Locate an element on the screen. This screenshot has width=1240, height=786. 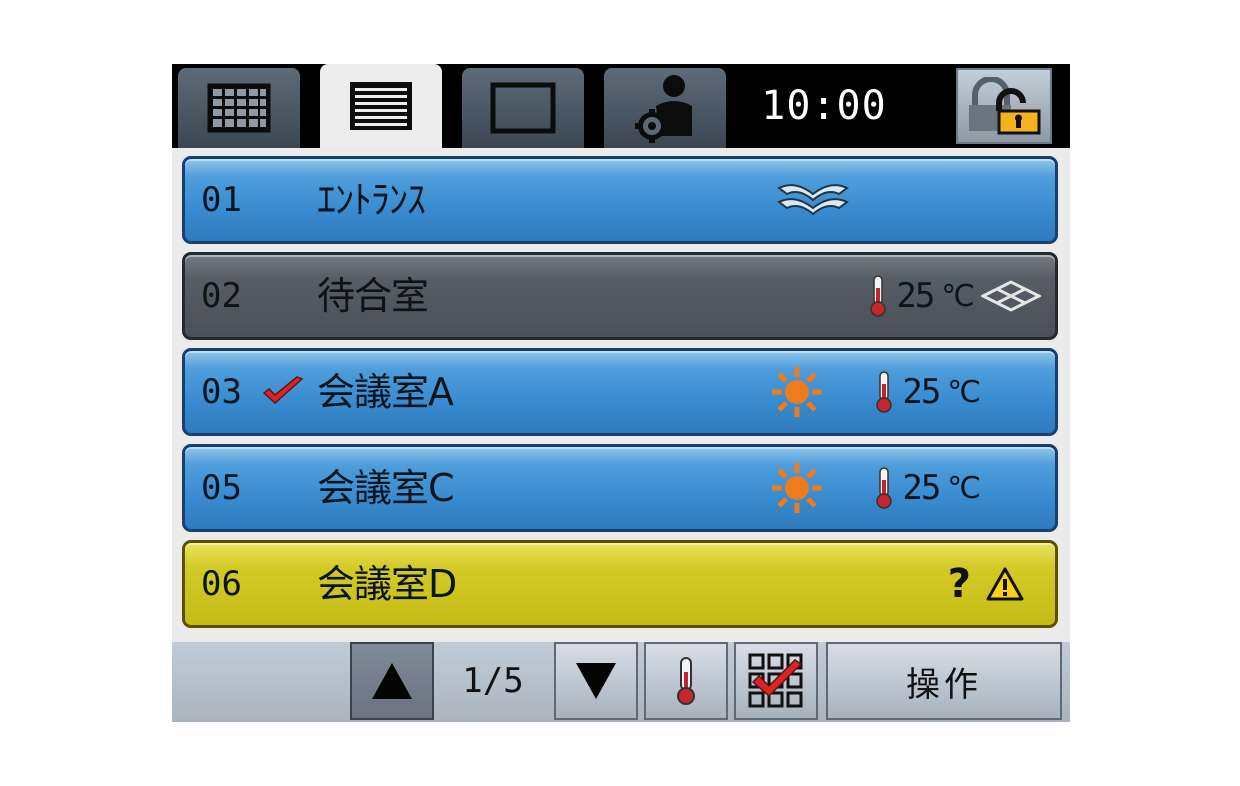
triangle-up-icon is located at coordinates (392, 681).